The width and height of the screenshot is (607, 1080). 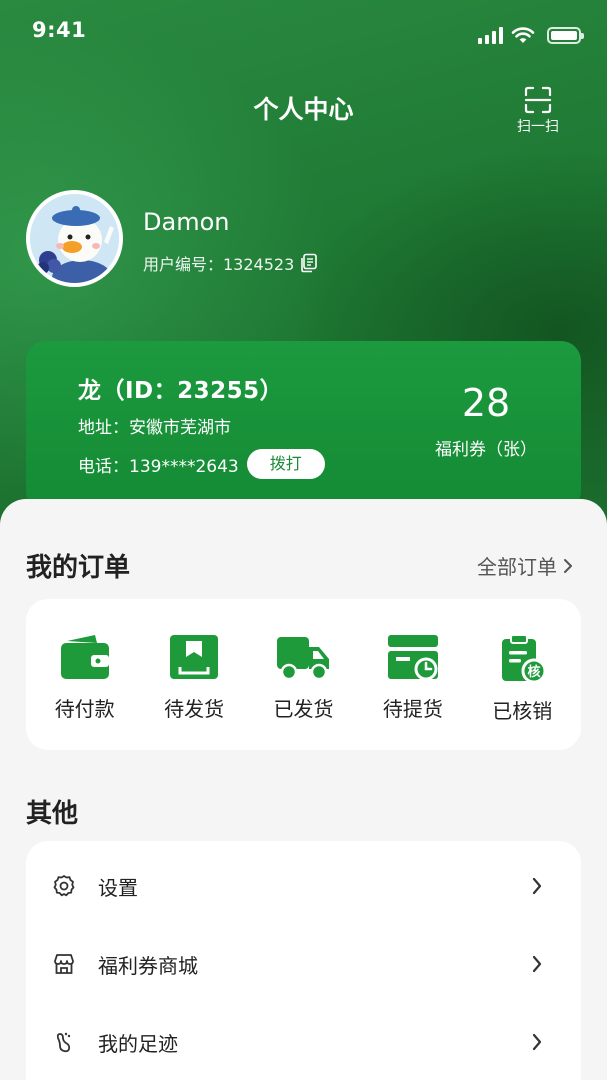 I want to click on all-orders-label: 全部订单, so click(x=517, y=567).